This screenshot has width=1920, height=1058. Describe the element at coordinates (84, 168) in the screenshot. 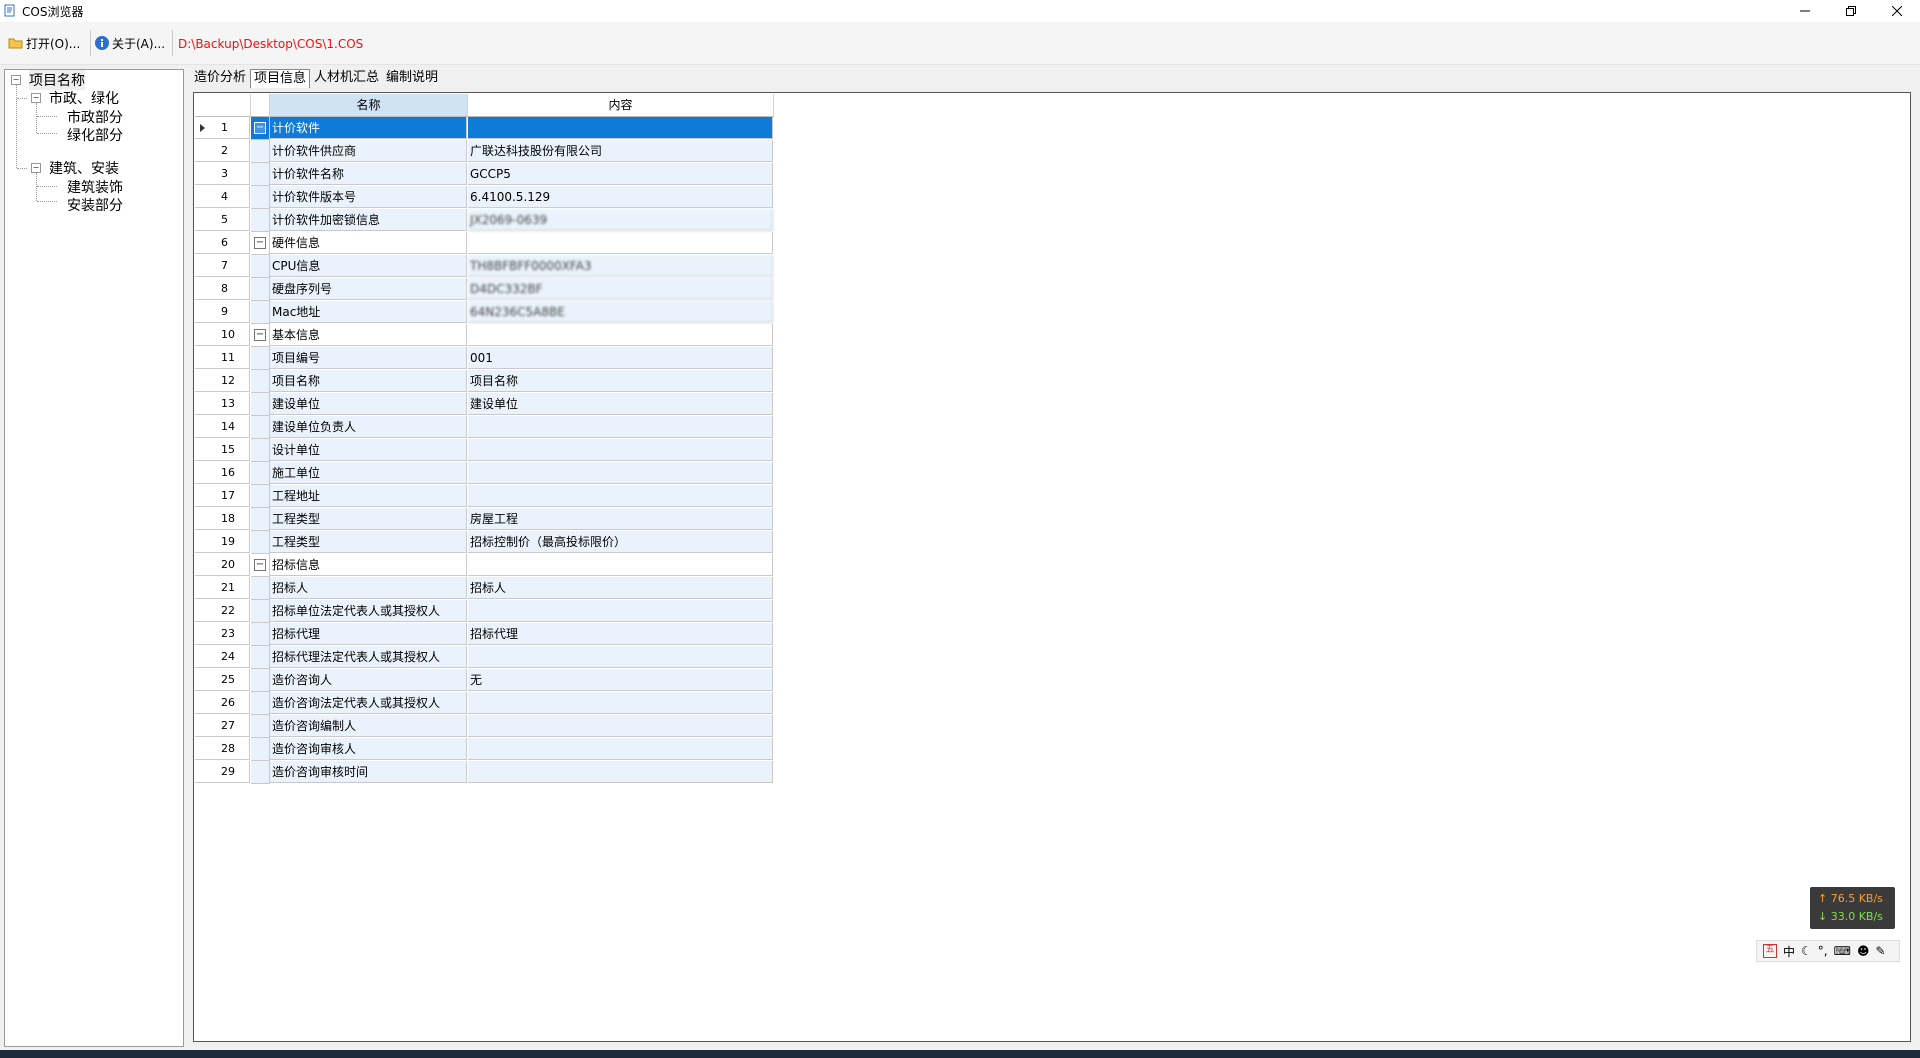

I see `tree-node-group2: 建筑、安装` at that location.